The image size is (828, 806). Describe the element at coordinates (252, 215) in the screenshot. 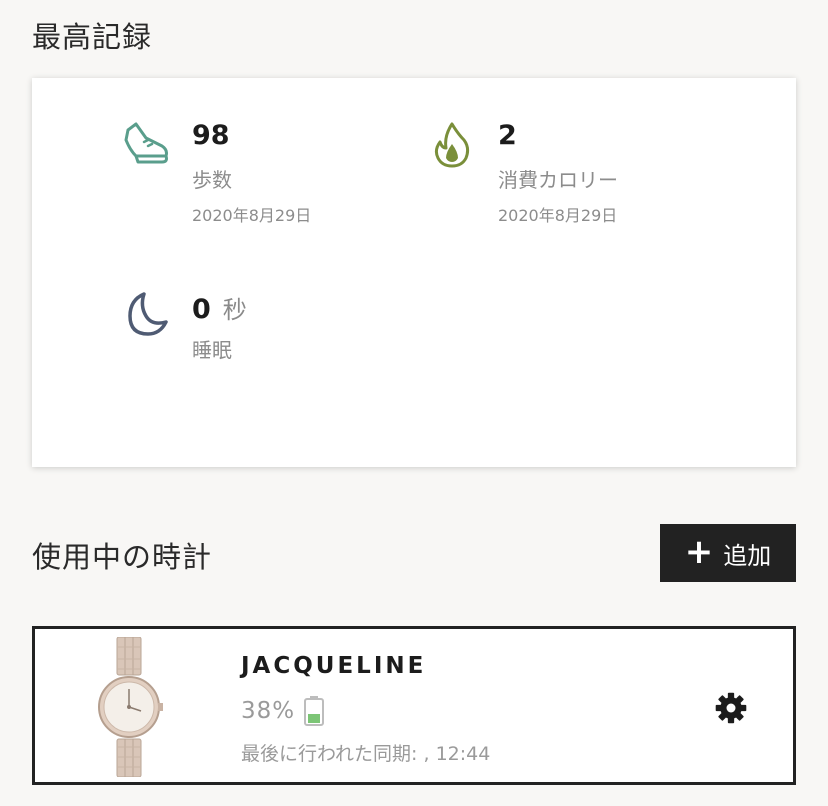

I see `steps-date: 2020年8月29日` at that location.